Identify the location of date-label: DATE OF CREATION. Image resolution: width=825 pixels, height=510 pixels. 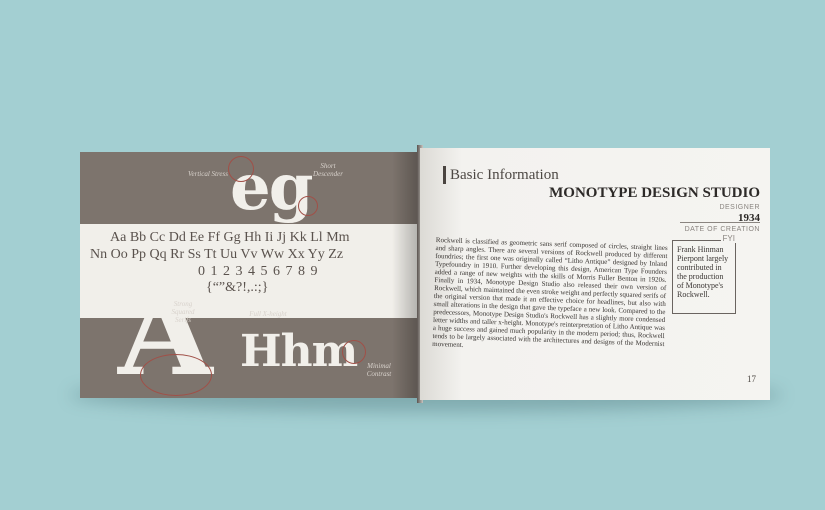
(722, 229).